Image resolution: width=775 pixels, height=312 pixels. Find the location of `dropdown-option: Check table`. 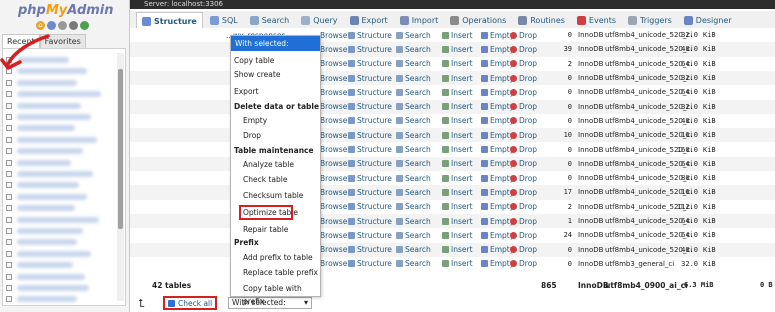

dropdown-option: Check table is located at coordinates (275, 179).